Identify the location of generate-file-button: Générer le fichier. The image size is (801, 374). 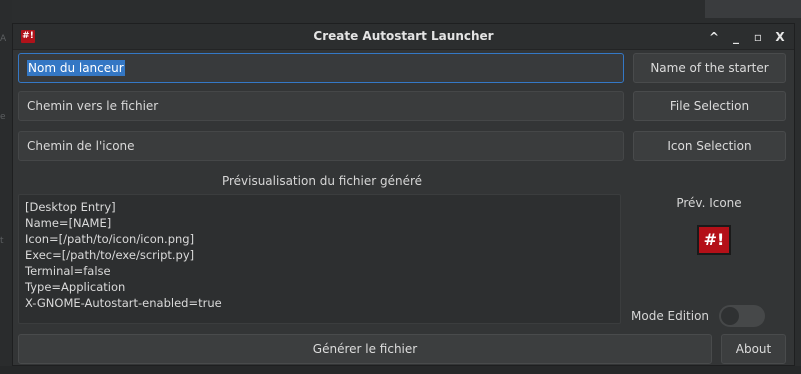
(365, 349).